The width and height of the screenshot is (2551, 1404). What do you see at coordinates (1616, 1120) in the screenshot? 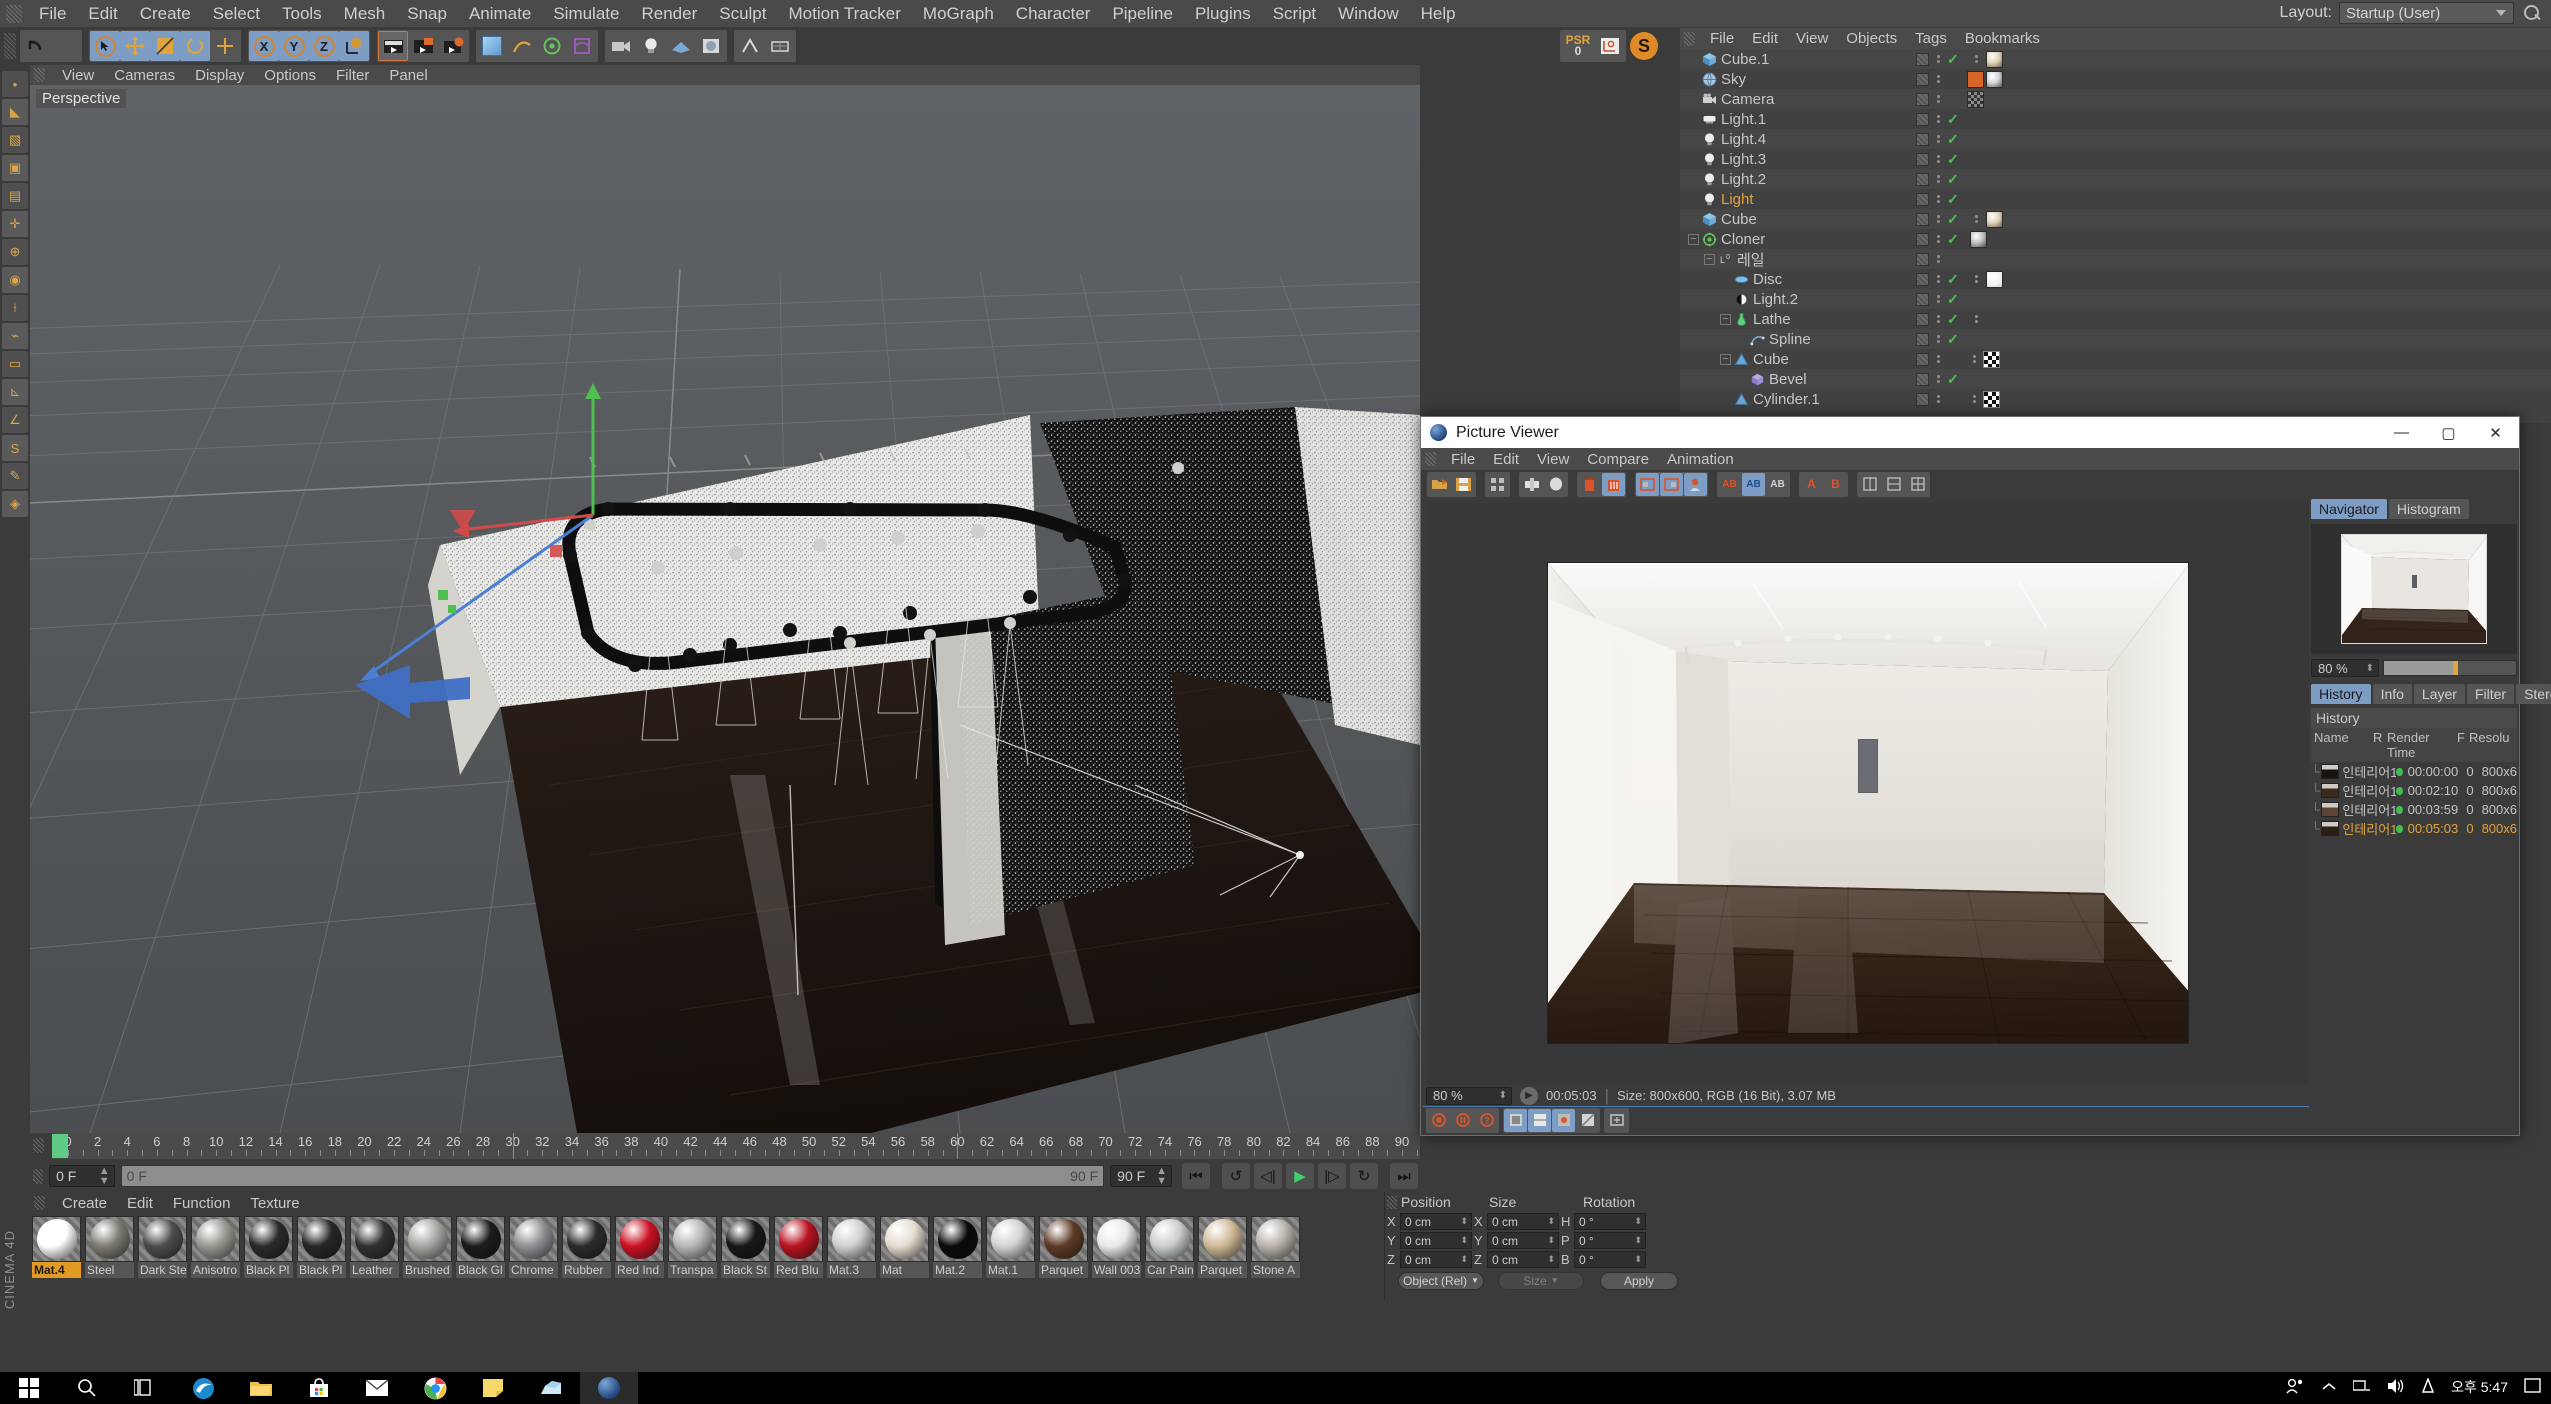
I see `zoom-fit-icon` at bounding box center [1616, 1120].